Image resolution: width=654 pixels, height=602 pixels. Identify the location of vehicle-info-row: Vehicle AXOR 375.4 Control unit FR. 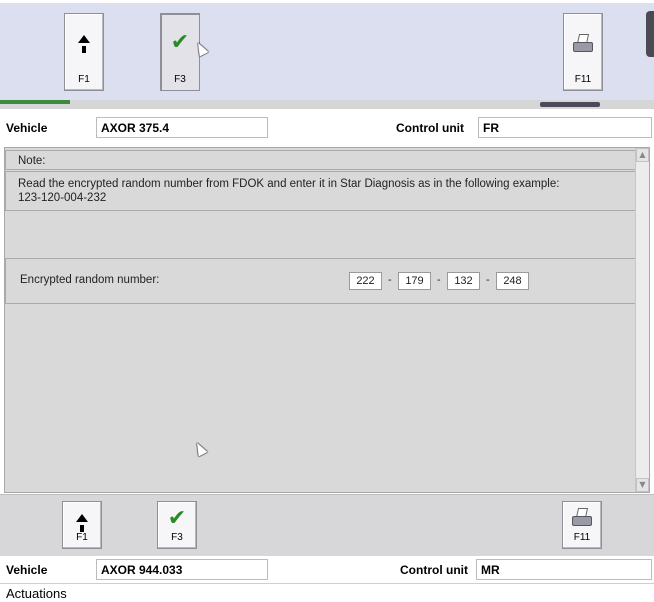
(327, 128).